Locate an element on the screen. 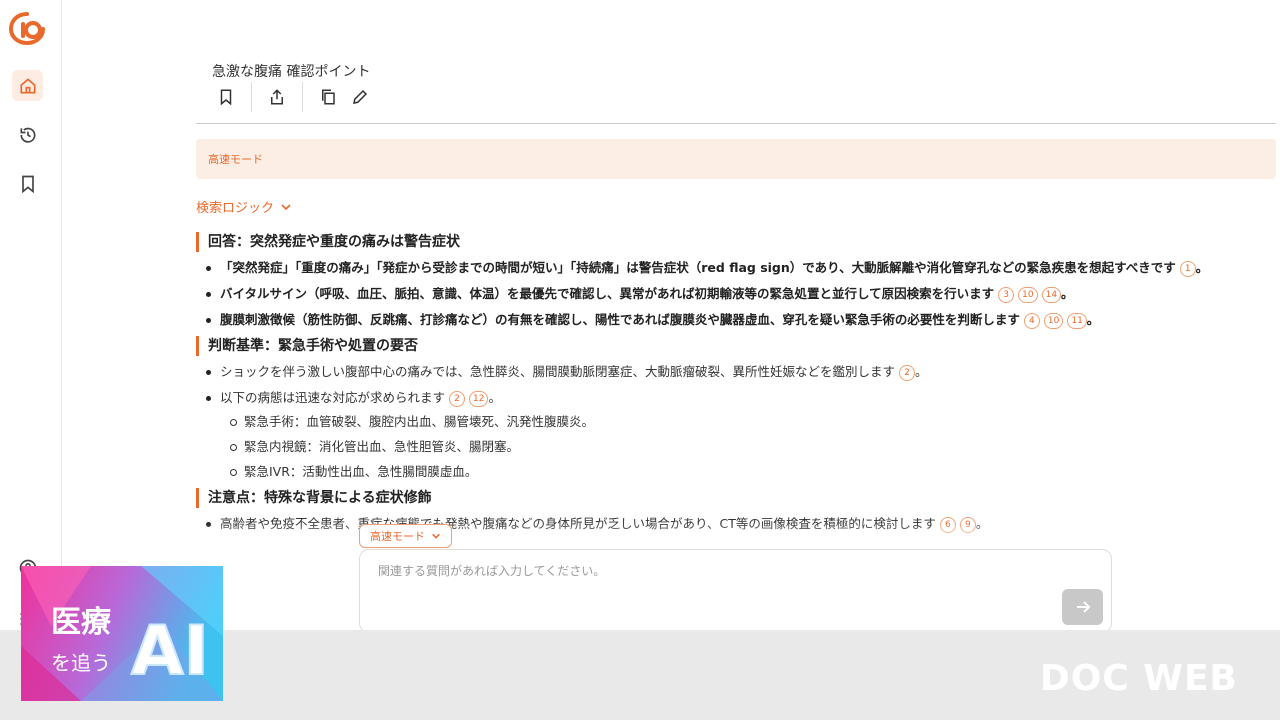  question-input is located at coordinates (718, 571).